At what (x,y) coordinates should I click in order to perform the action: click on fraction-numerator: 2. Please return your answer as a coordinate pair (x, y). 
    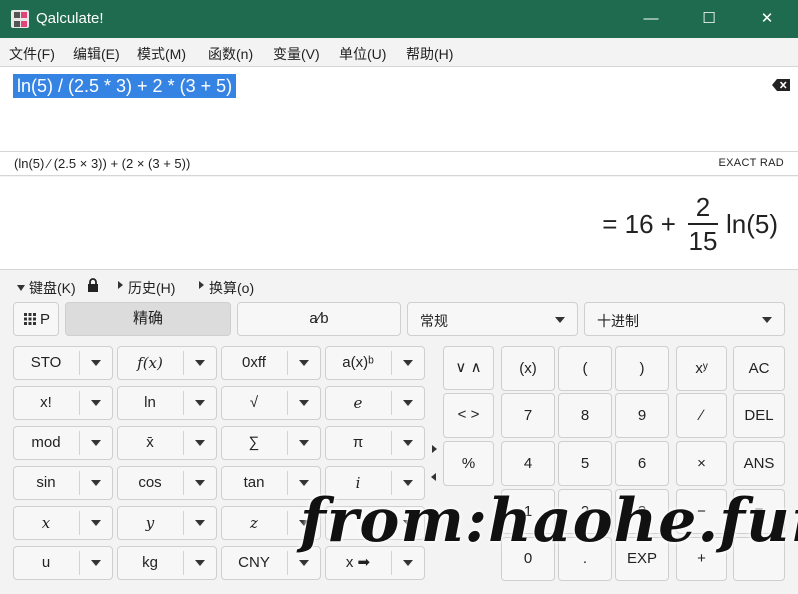
    Looking at the image, I should click on (703, 207).